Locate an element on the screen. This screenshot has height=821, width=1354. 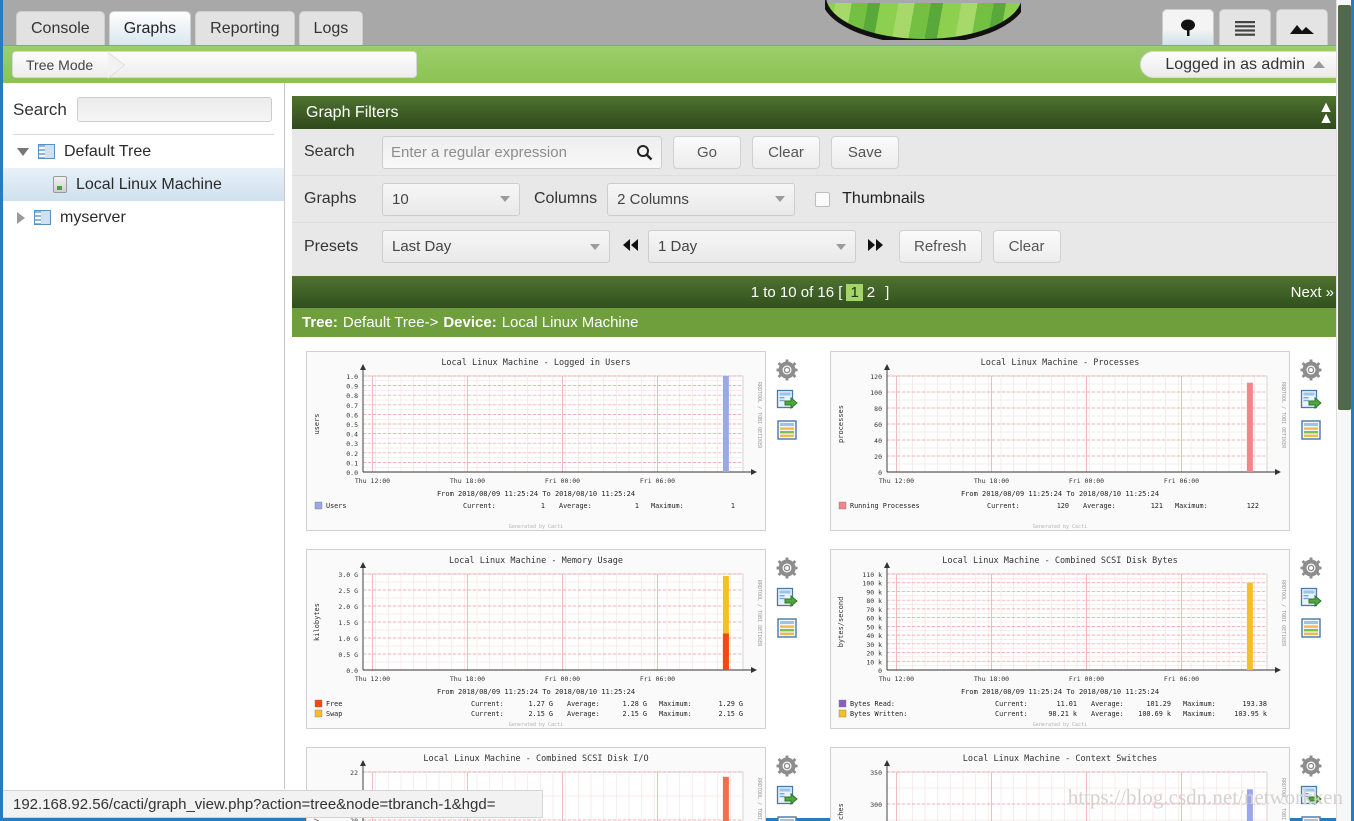
next-page-button: Next » is located at coordinates (1312, 292).